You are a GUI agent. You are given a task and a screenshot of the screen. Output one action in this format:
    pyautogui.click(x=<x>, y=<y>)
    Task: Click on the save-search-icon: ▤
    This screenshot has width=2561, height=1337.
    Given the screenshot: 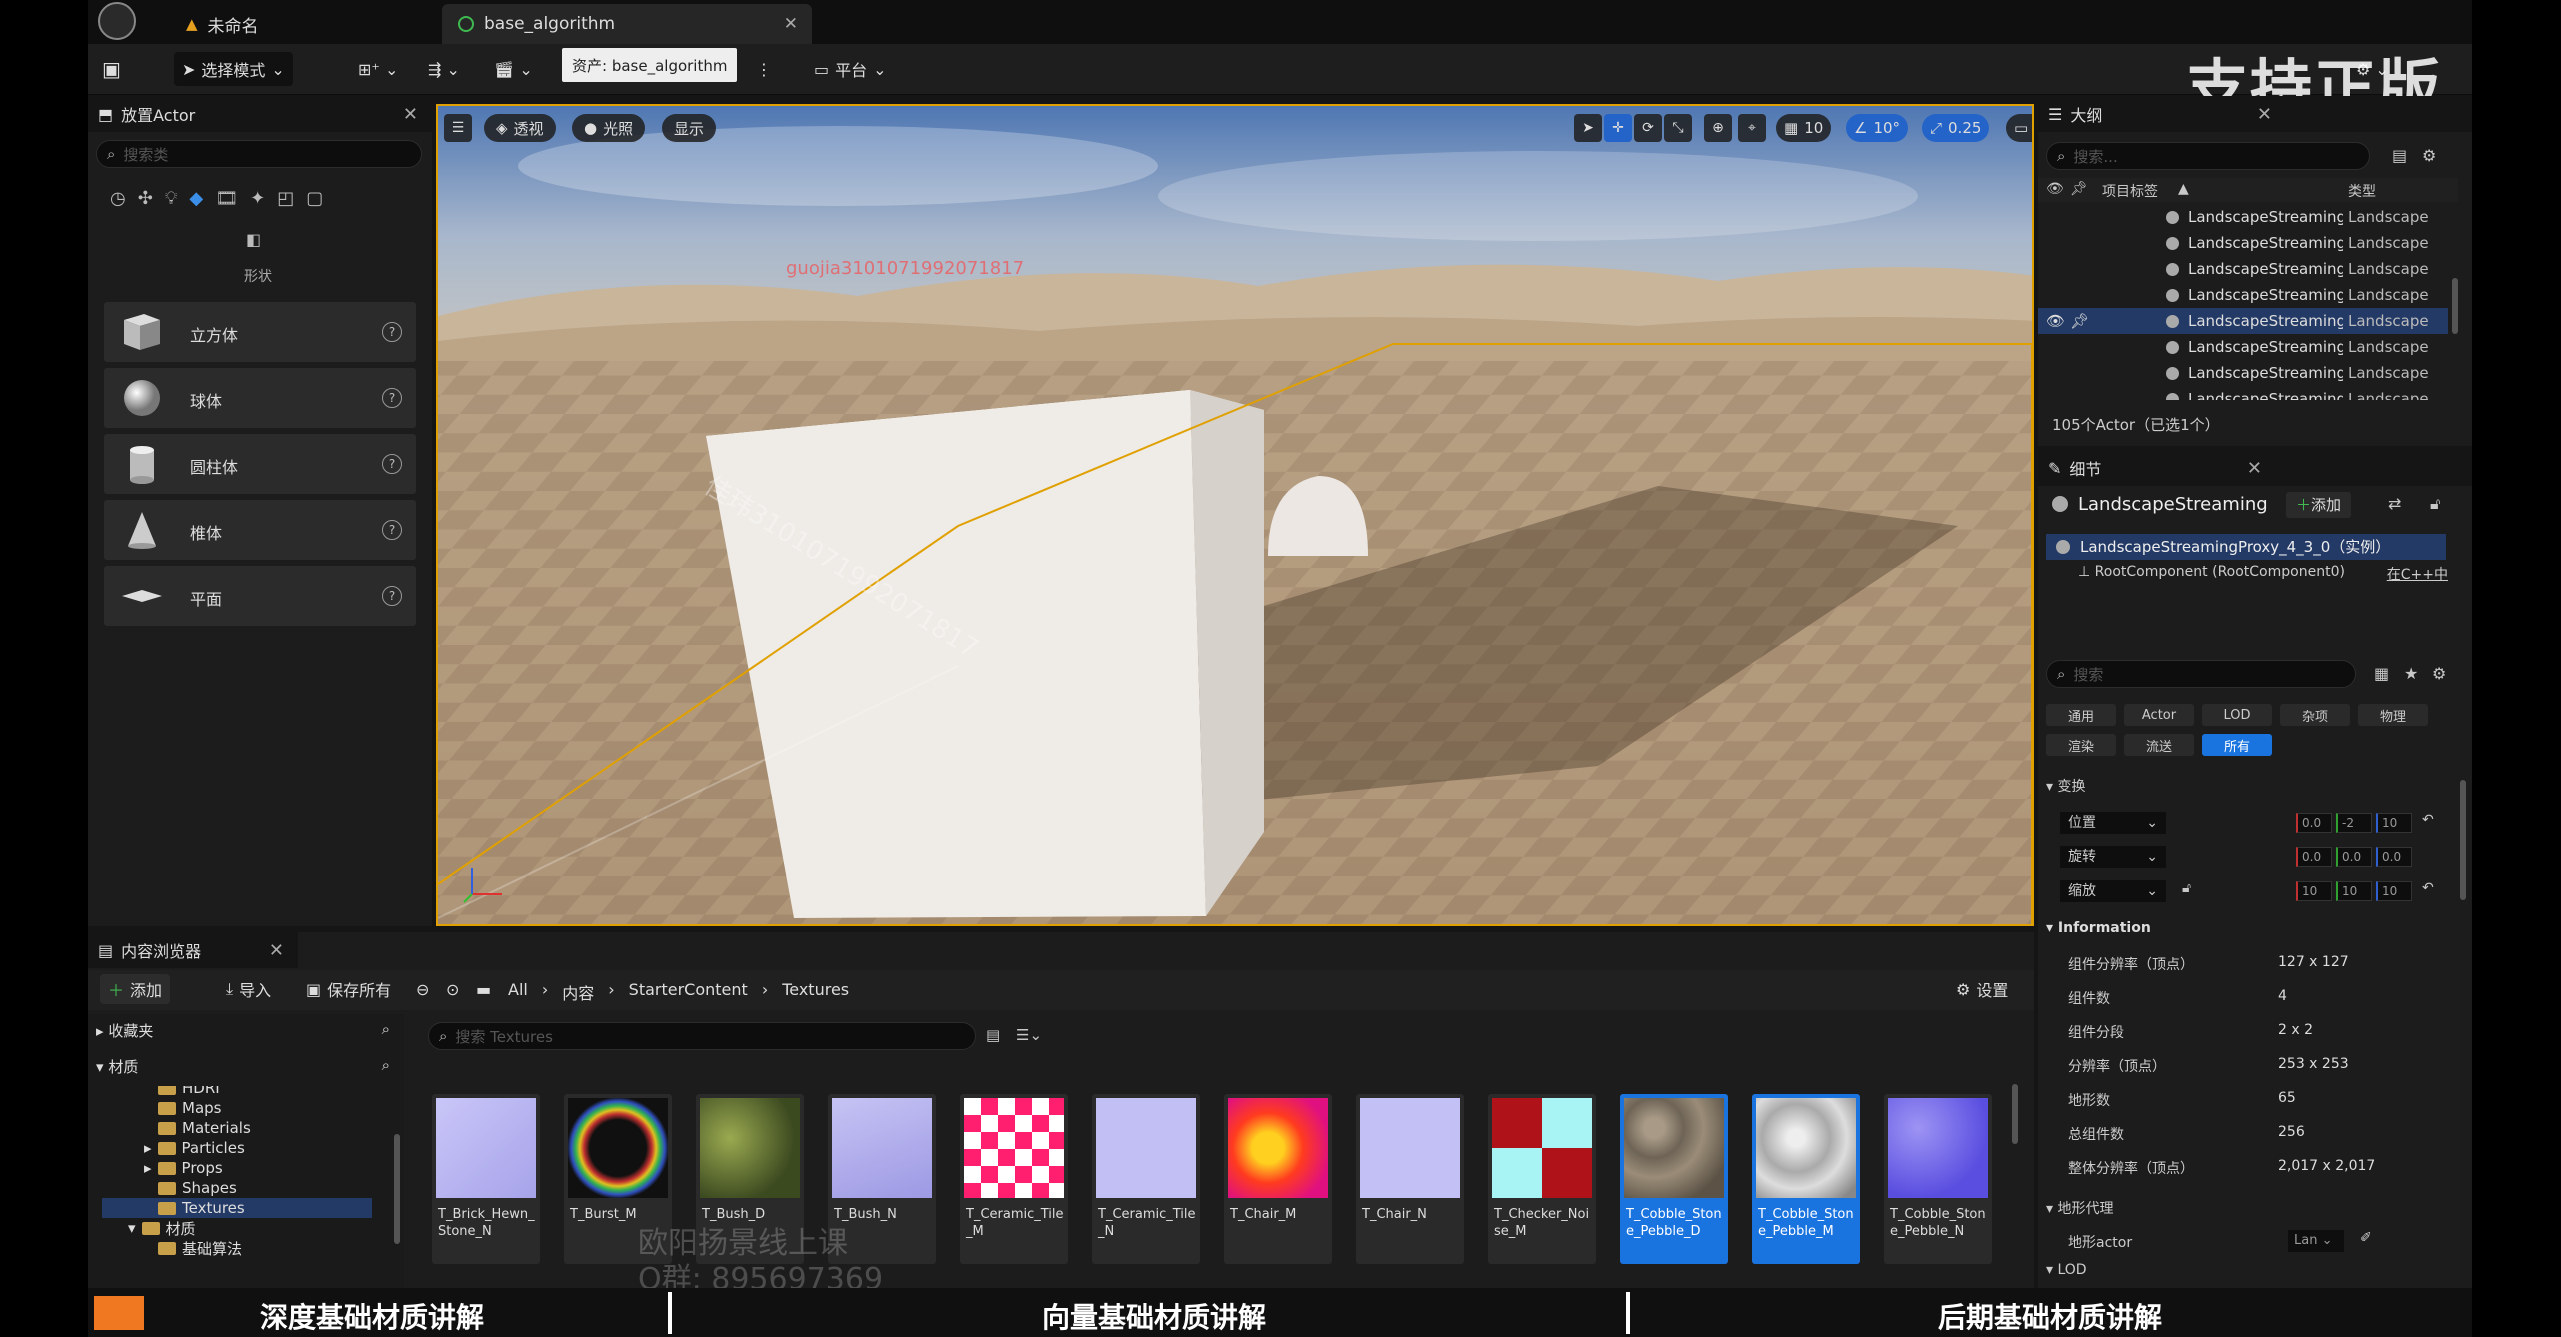 What is the action you would take?
    pyautogui.click(x=993, y=1035)
    